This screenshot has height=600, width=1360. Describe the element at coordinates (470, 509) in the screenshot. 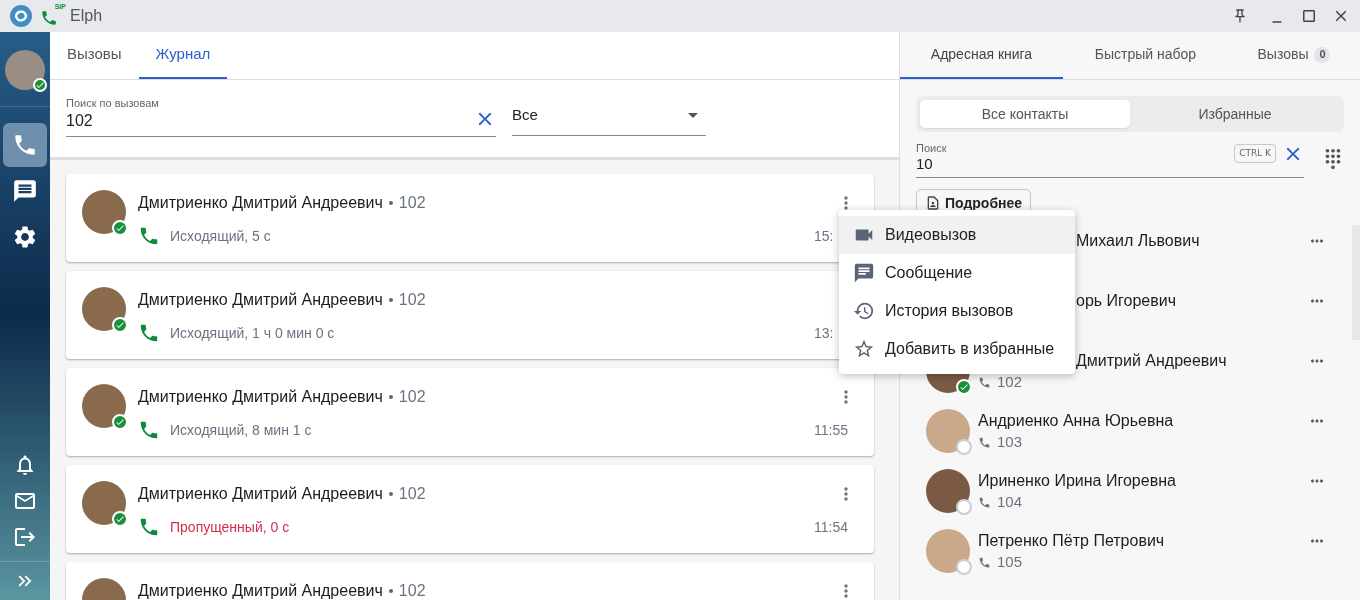

I see `call-card: Дмитриенко Дмитрий Андреевич 102 Пропущенный, 0 с 11:54` at that location.